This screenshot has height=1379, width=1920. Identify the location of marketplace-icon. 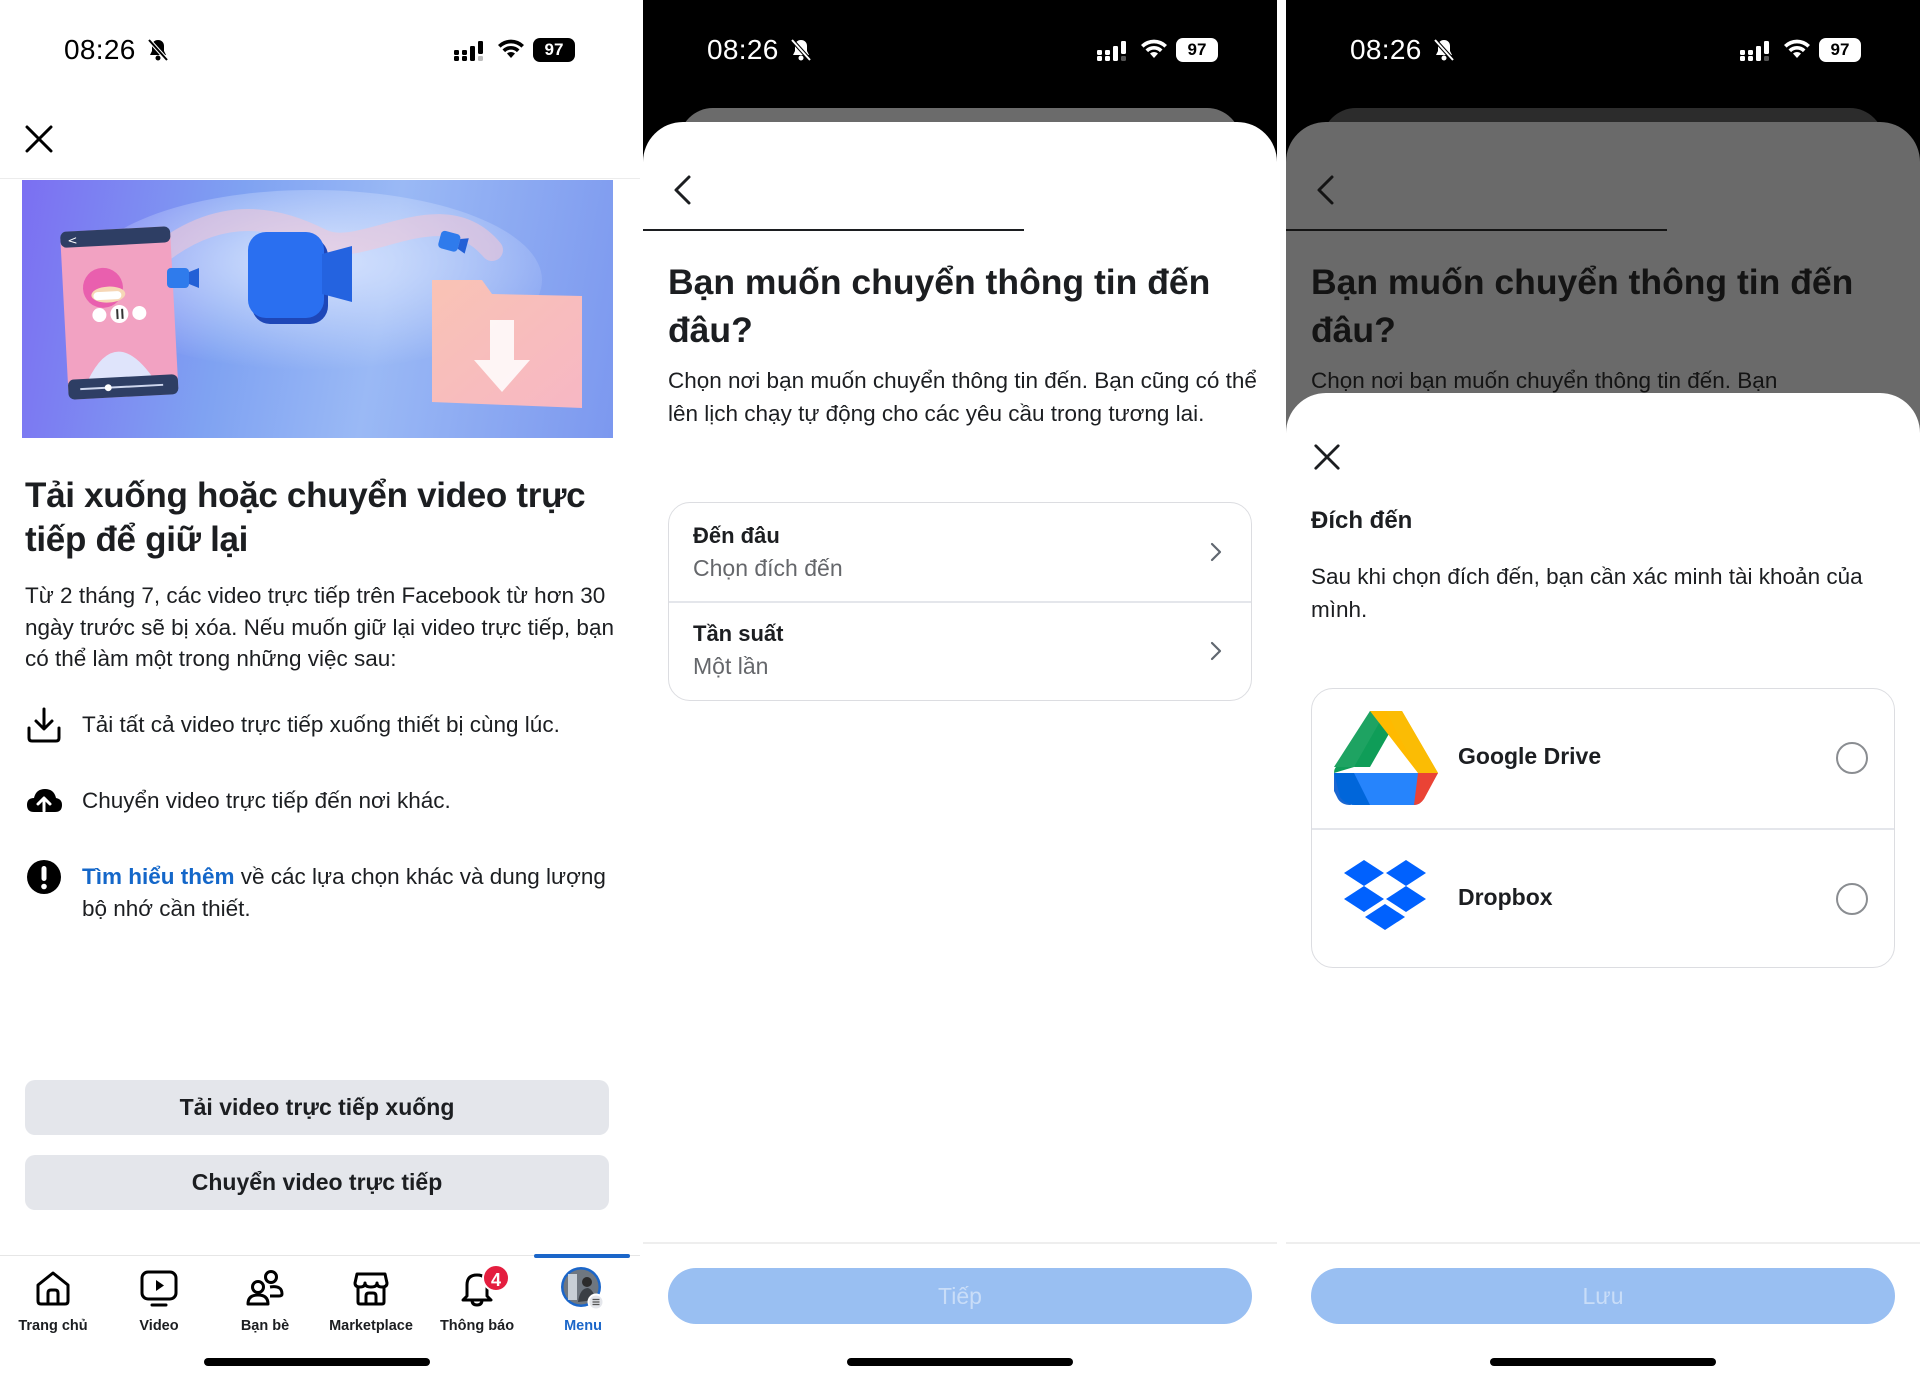
(371, 1289).